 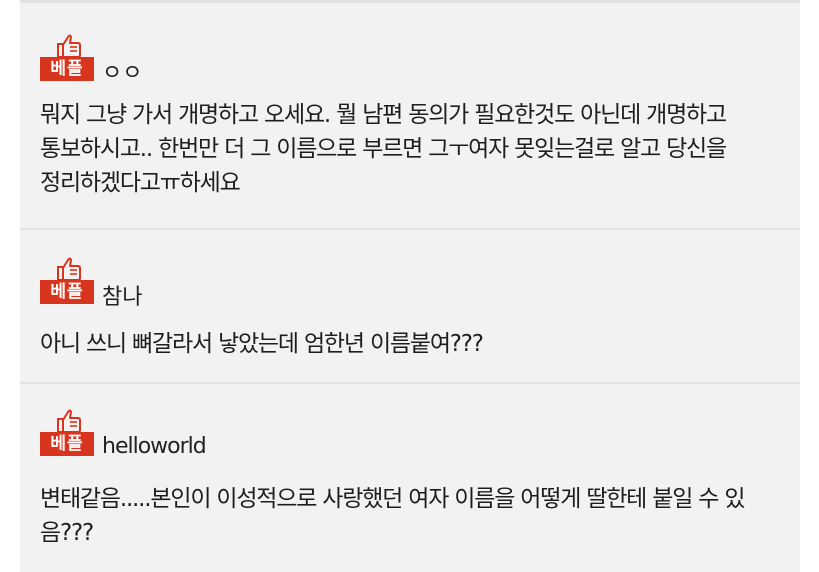 I want to click on comment-body: 아니 쓰니 뼈갈라서 낳았는데 엄한년 이름붙여???, so click(x=410, y=344).